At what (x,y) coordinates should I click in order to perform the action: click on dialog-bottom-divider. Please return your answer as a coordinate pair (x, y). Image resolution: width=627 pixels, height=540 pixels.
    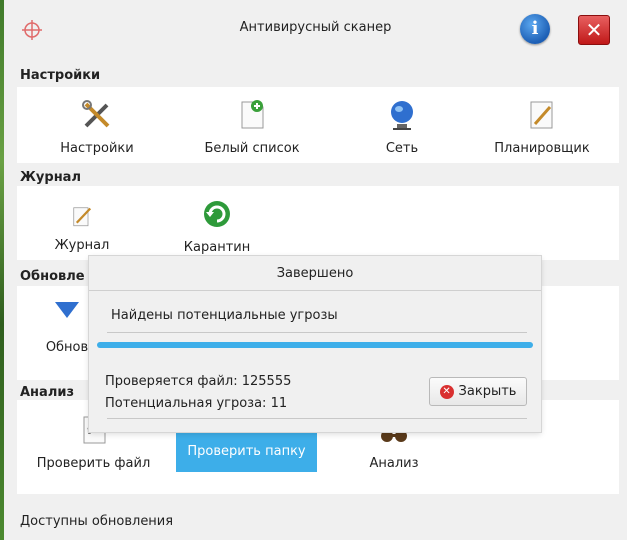
    Looking at the image, I should click on (317, 418).